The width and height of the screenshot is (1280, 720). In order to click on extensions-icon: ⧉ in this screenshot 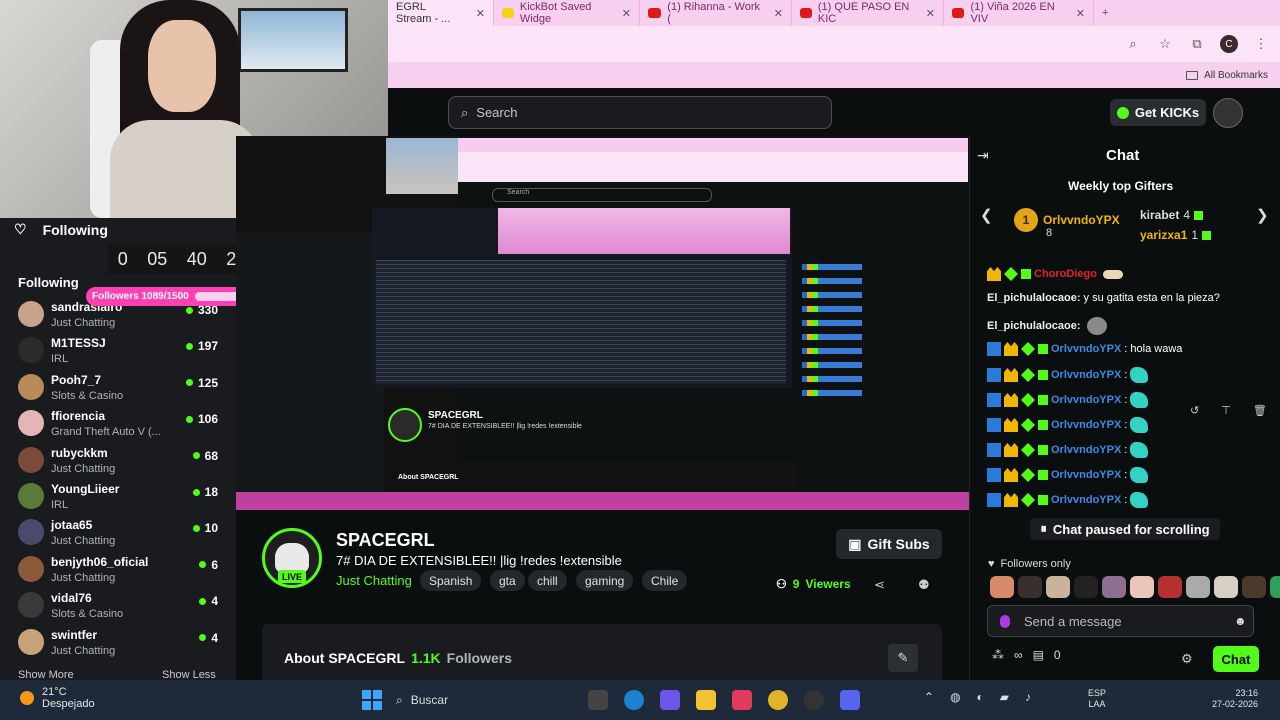, I will do `click(1197, 44)`.